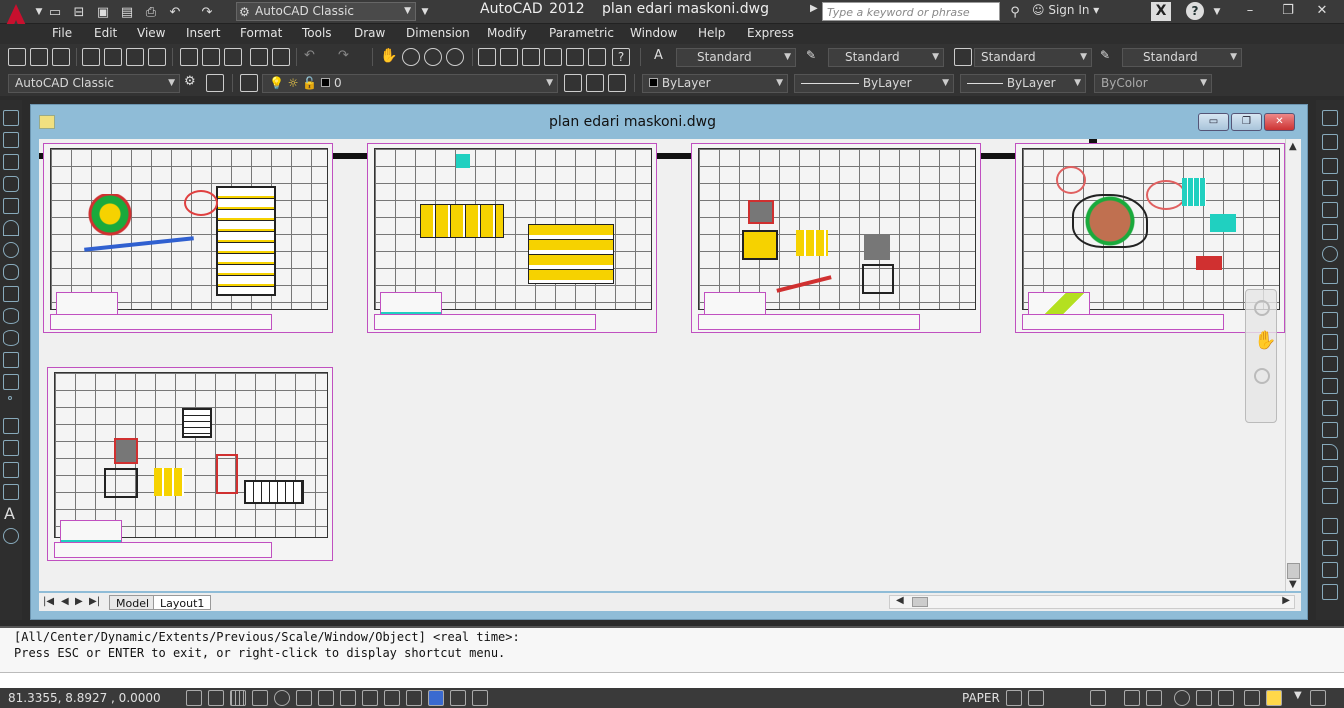  I want to click on construction-line-icon, so click(11, 140).